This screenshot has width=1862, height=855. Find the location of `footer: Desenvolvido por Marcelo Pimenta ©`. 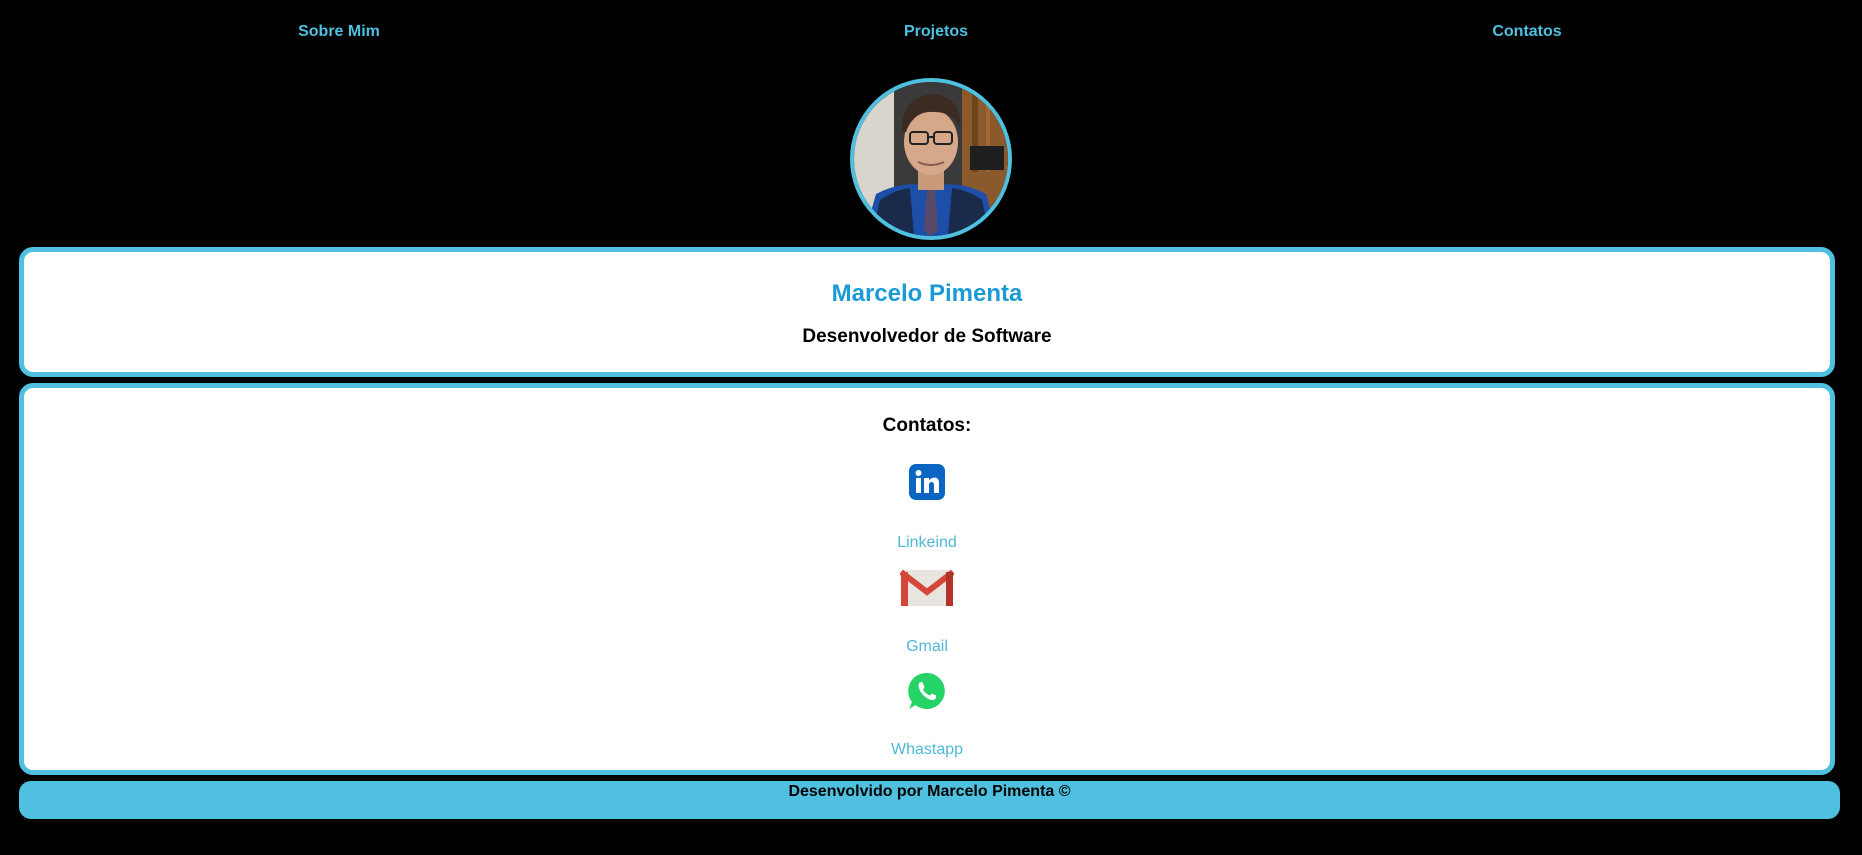

footer: Desenvolvido por Marcelo Pimenta © is located at coordinates (929, 800).